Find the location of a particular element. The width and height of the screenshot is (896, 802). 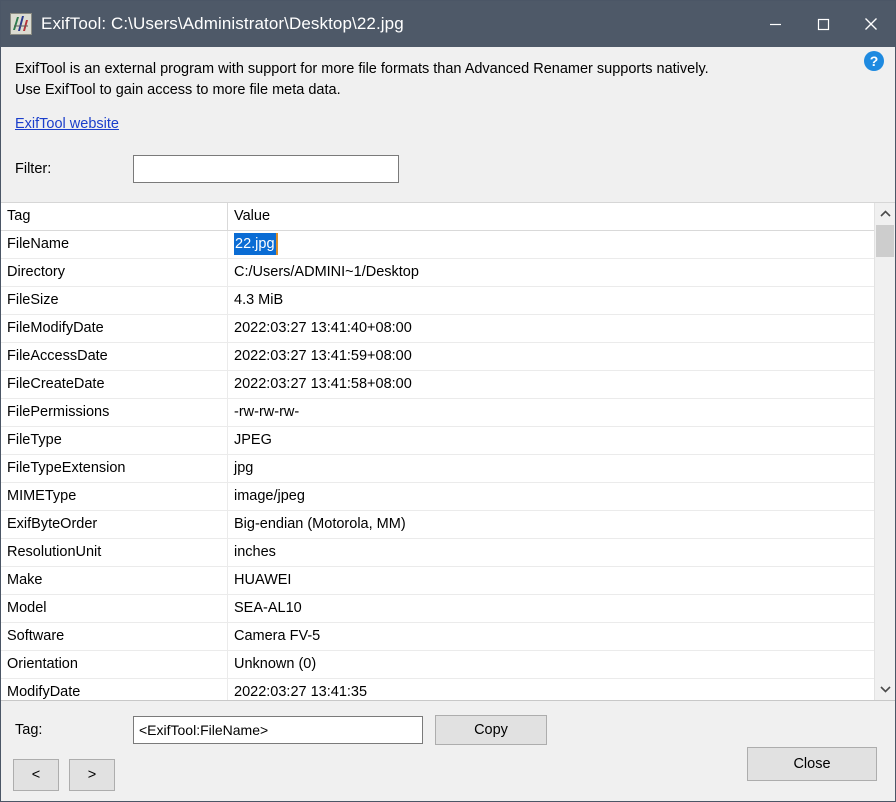

copy-button: Copy is located at coordinates (491, 730).